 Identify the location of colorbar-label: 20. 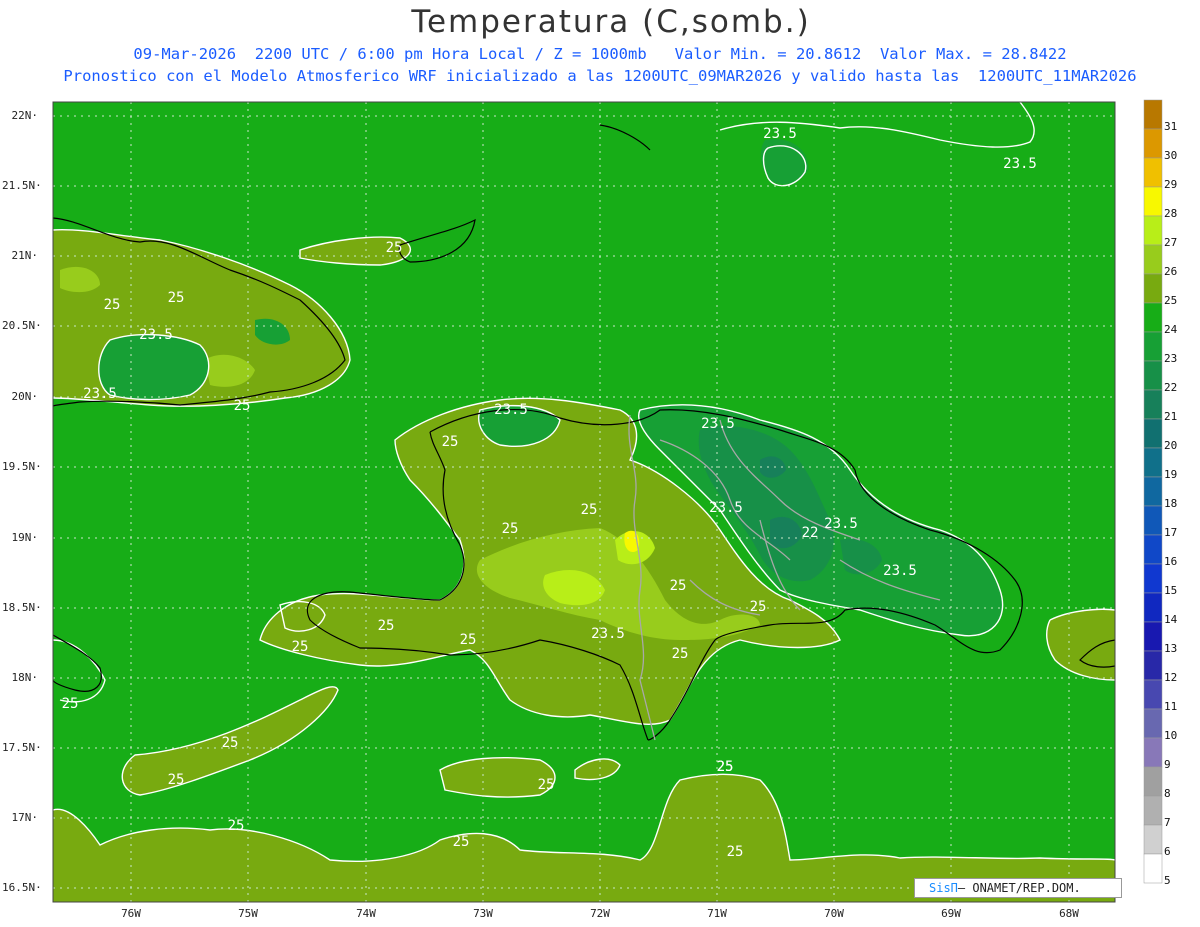
(1171, 445).